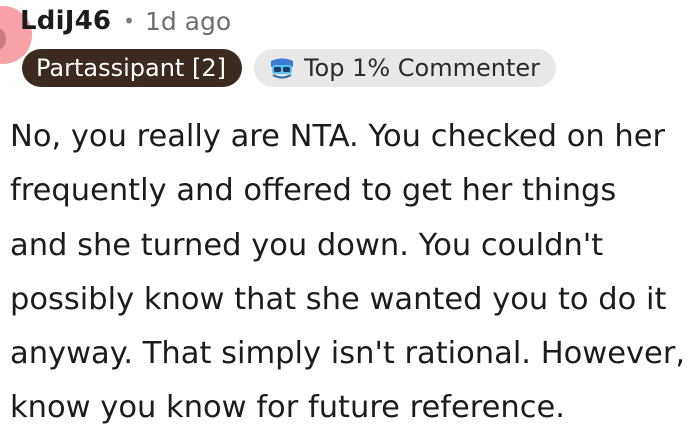  Describe the element at coordinates (307, 245) in the screenshot. I see `comment-body-line: and she turned you down. You couldn't` at that location.